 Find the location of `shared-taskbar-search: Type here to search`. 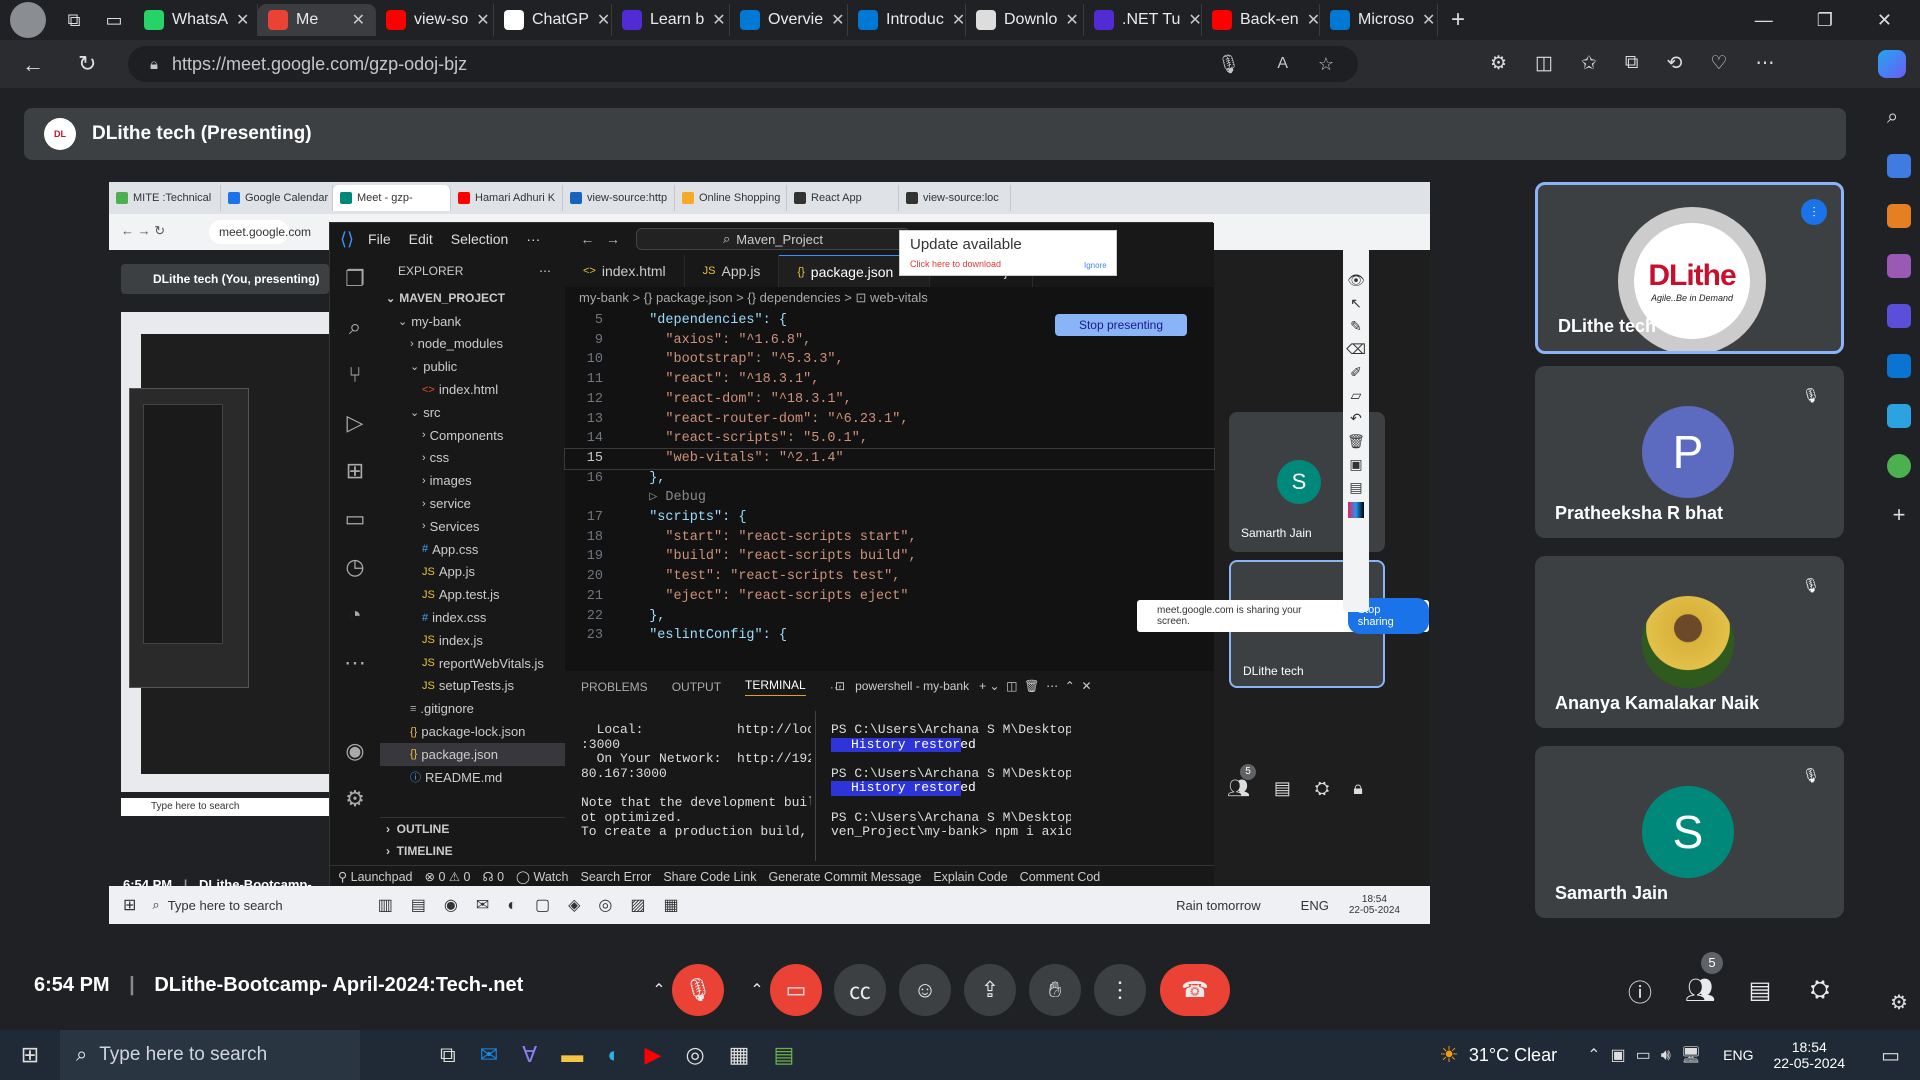

shared-taskbar-search: Type here to search is located at coordinates (253, 905).